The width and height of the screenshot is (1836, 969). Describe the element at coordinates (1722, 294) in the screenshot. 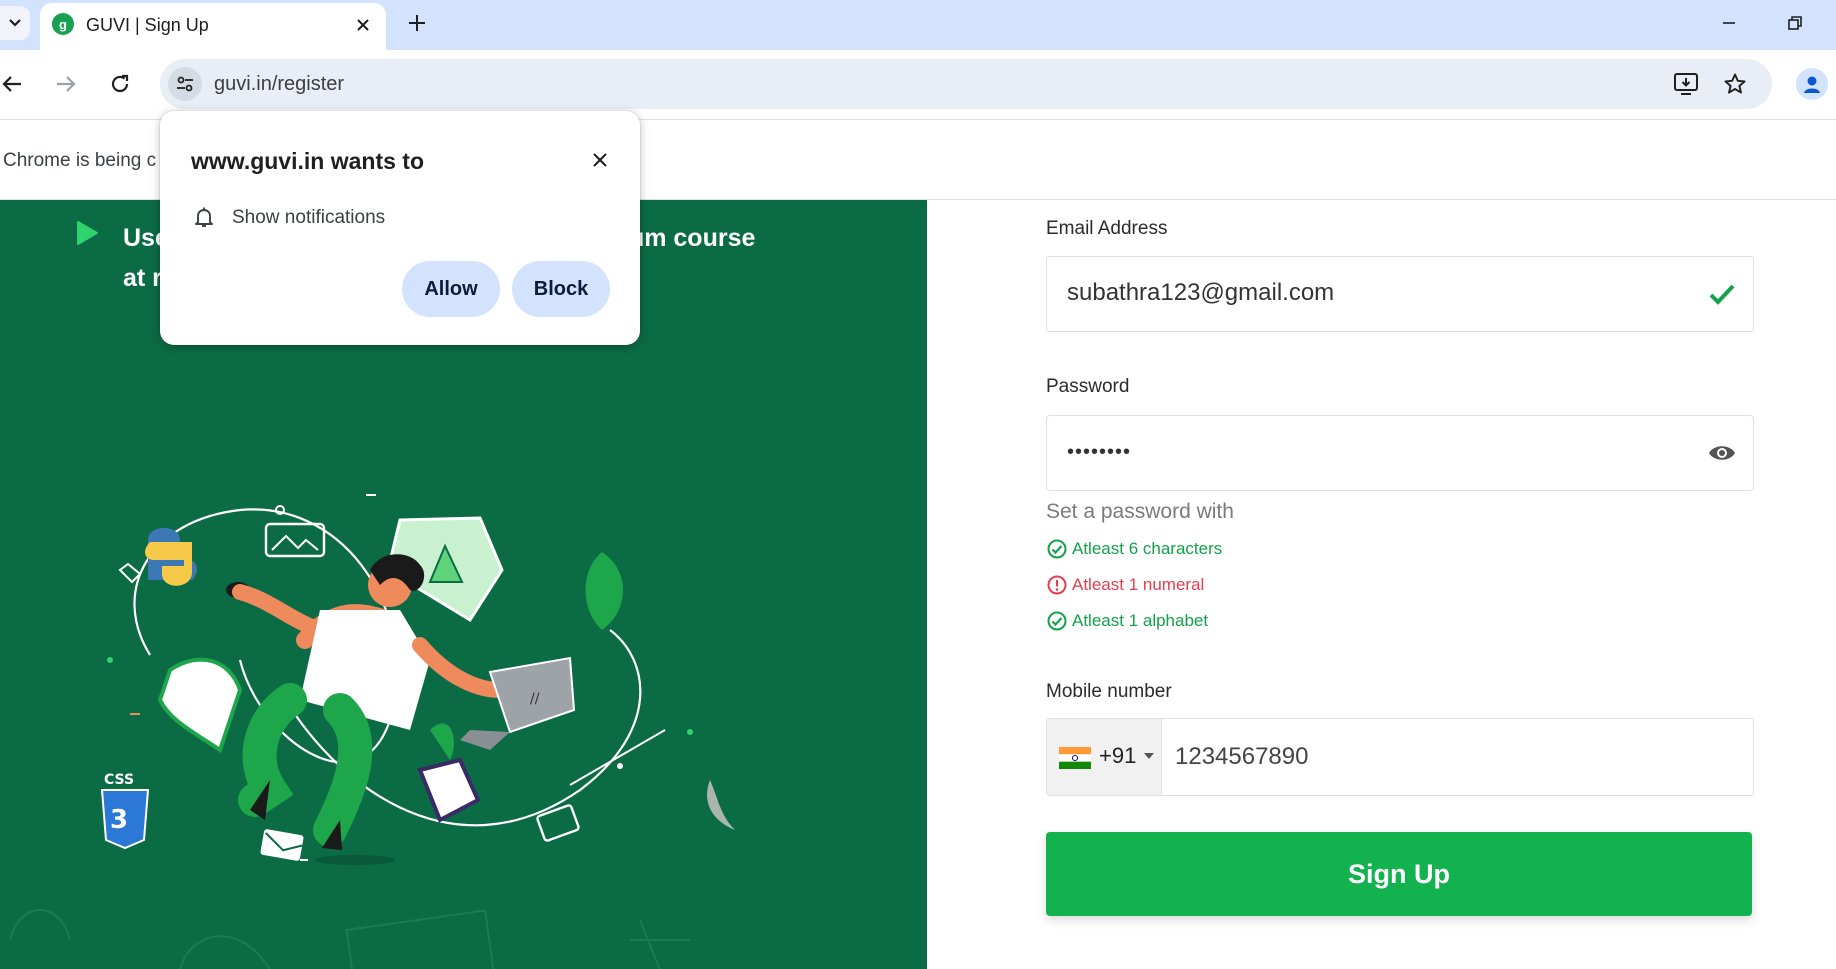

I see `checkmark-icon` at that location.